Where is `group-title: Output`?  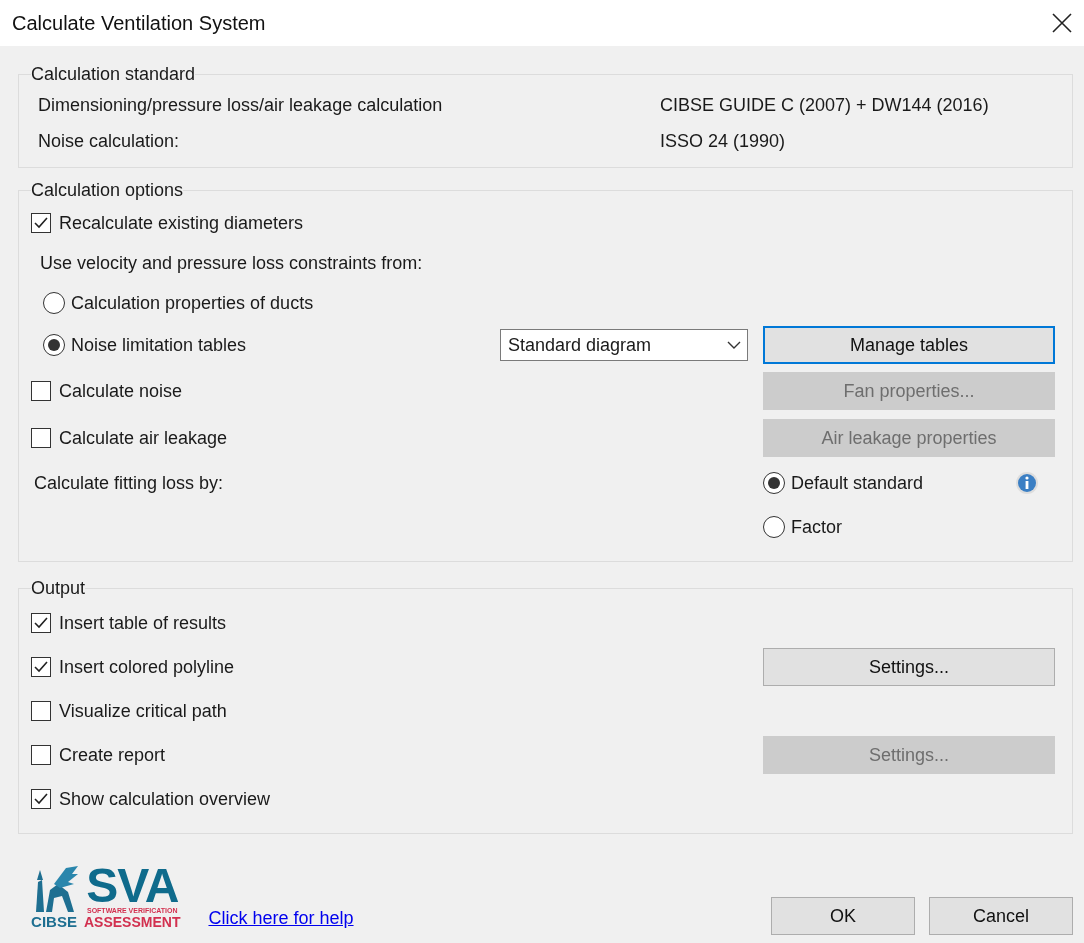 group-title: Output is located at coordinates (58, 588).